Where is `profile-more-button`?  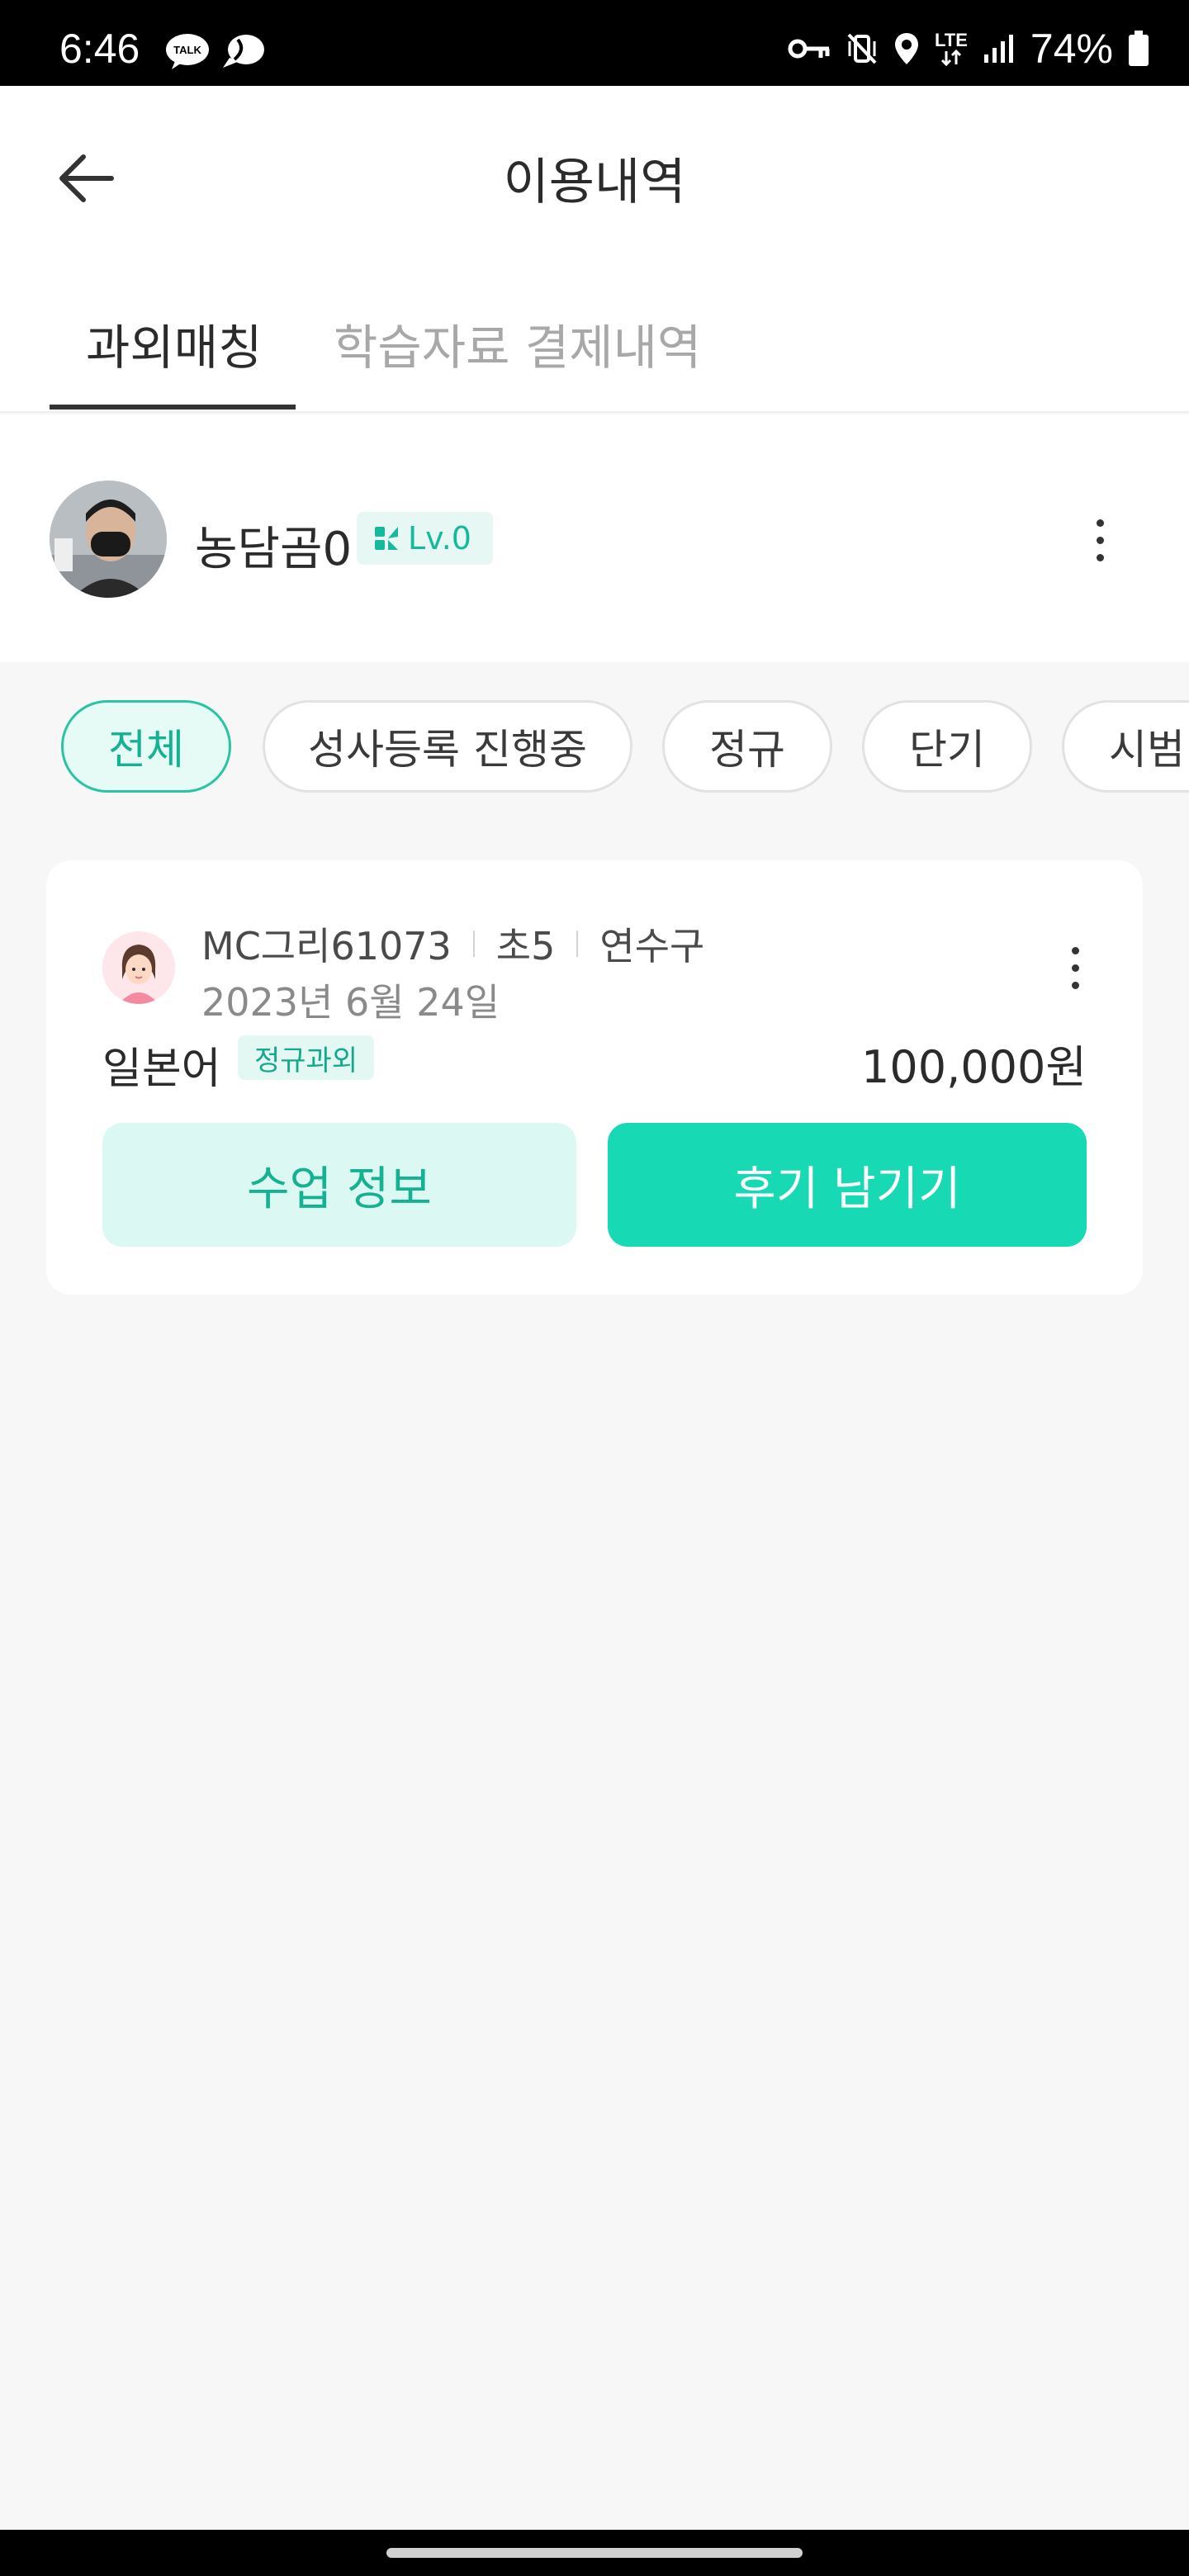
profile-more-button is located at coordinates (1099, 540).